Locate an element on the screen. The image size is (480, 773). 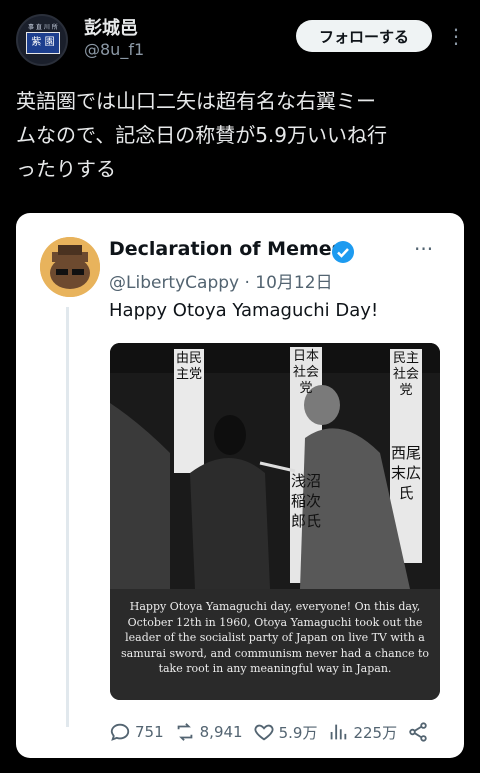
banner-4: 民主社会党 is located at coordinates (405, 374).